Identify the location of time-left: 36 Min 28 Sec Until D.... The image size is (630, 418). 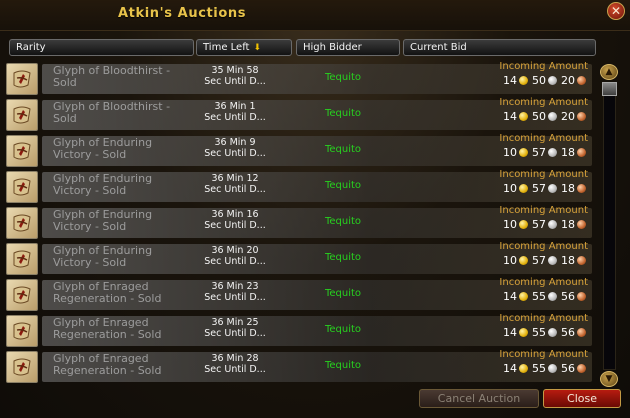
(235, 364).